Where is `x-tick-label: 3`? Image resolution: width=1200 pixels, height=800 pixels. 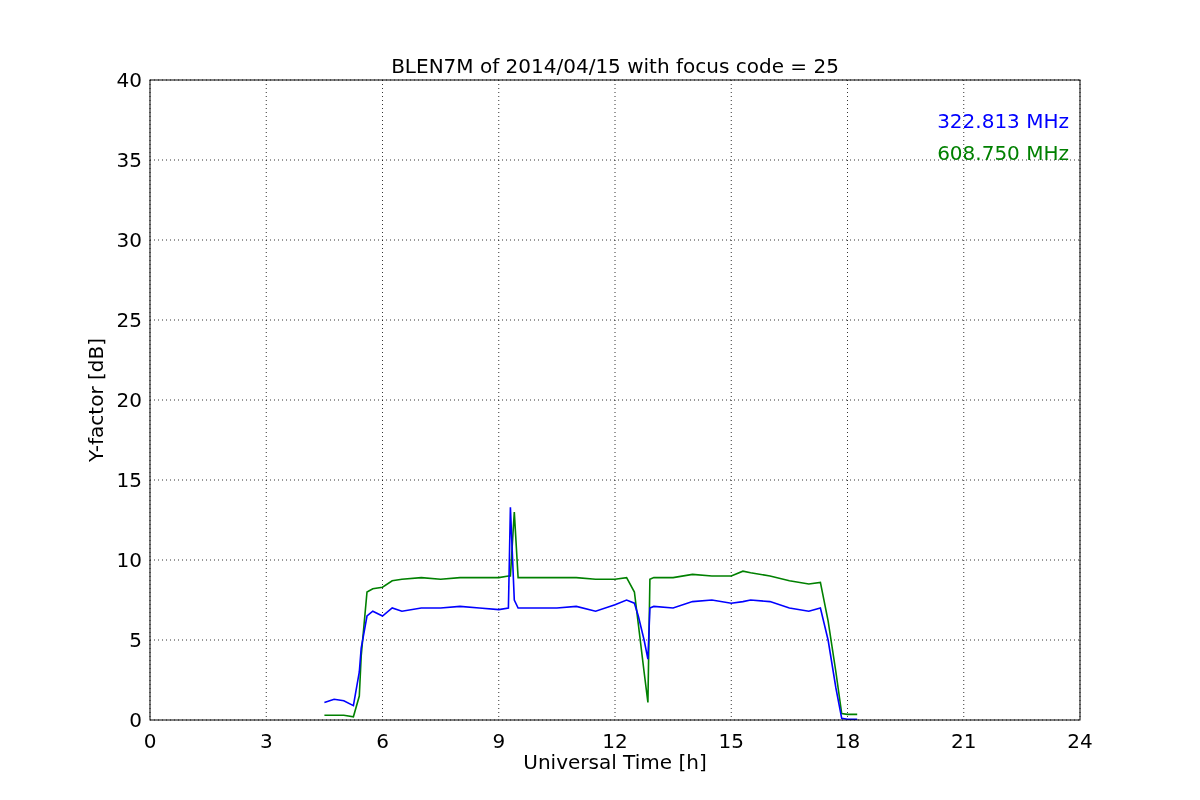 x-tick-label: 3 is located at coordinates (266, 741).